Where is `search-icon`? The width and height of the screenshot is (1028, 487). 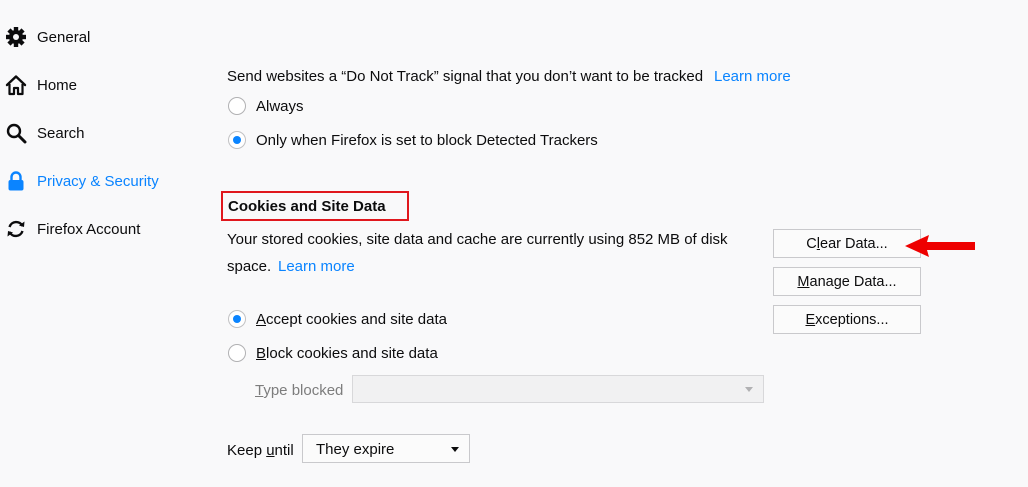 search-icon is located at coordinates (16, 133).